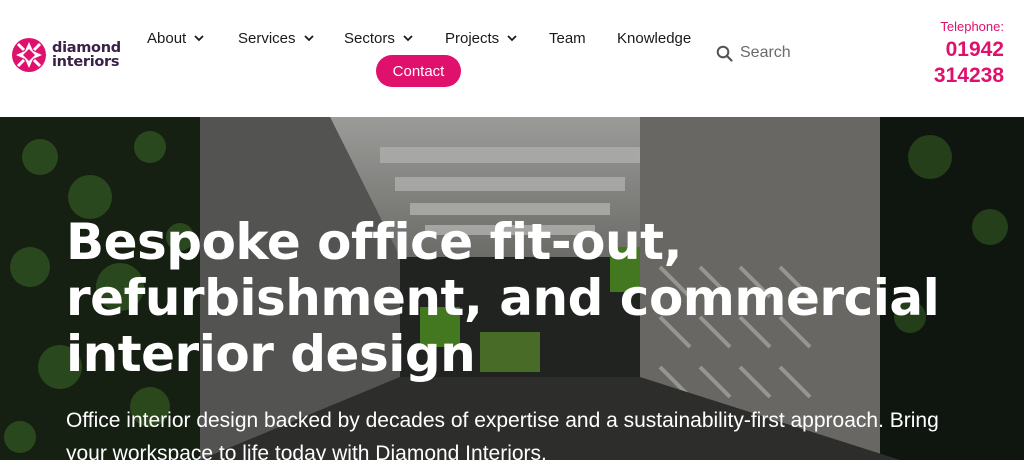 This screenshot has height=460, width=1024. I want to click on search-trigger: Search, so click(753, 53).